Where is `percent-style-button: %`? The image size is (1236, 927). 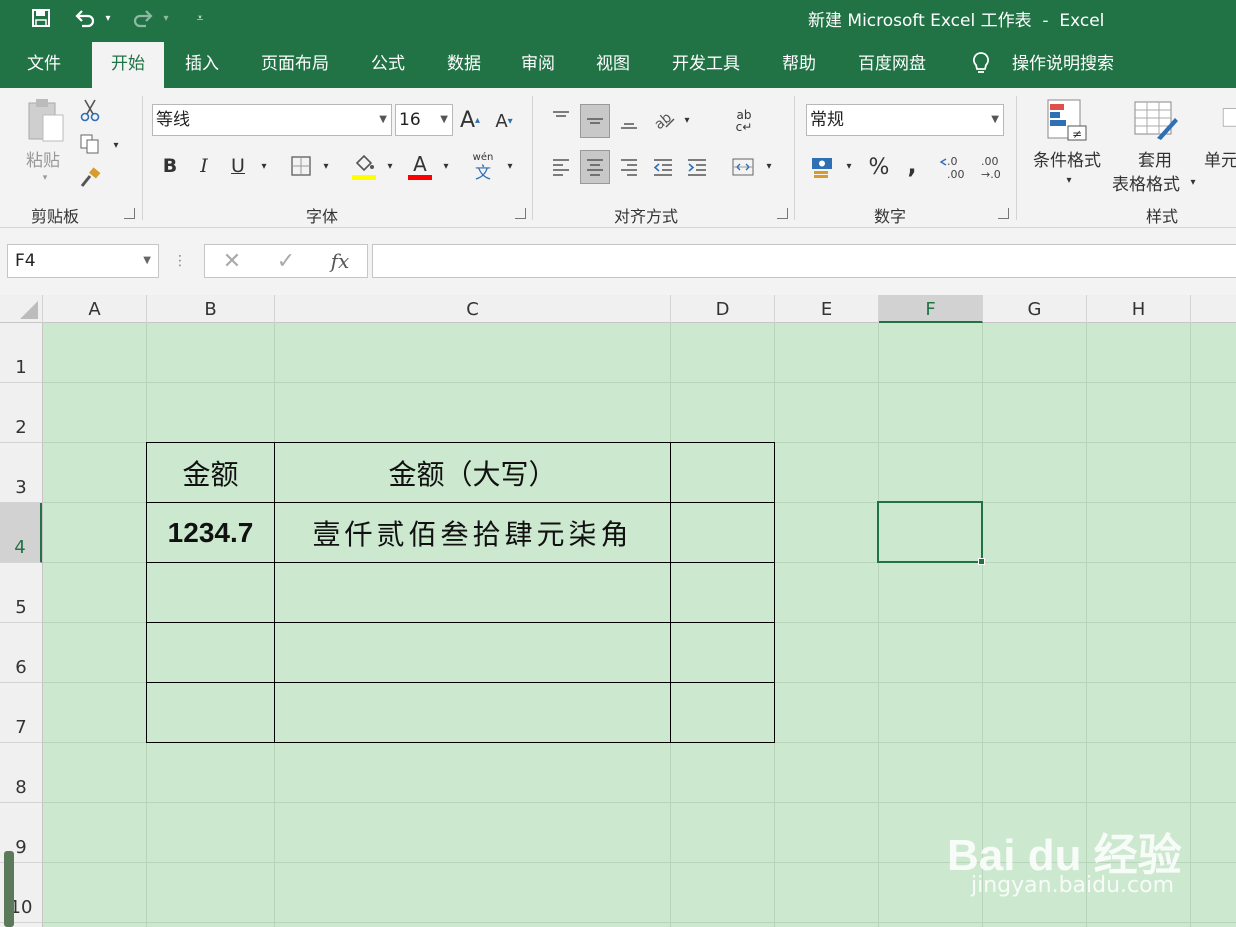 percent-style-button: % is located at coordinates (879, 167).